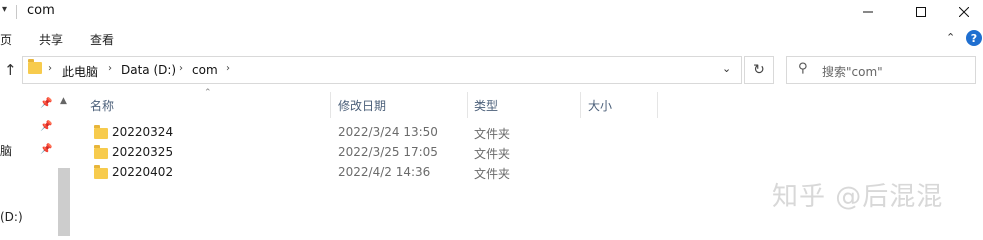  I want to click on maximize-button, so click(921, 12).